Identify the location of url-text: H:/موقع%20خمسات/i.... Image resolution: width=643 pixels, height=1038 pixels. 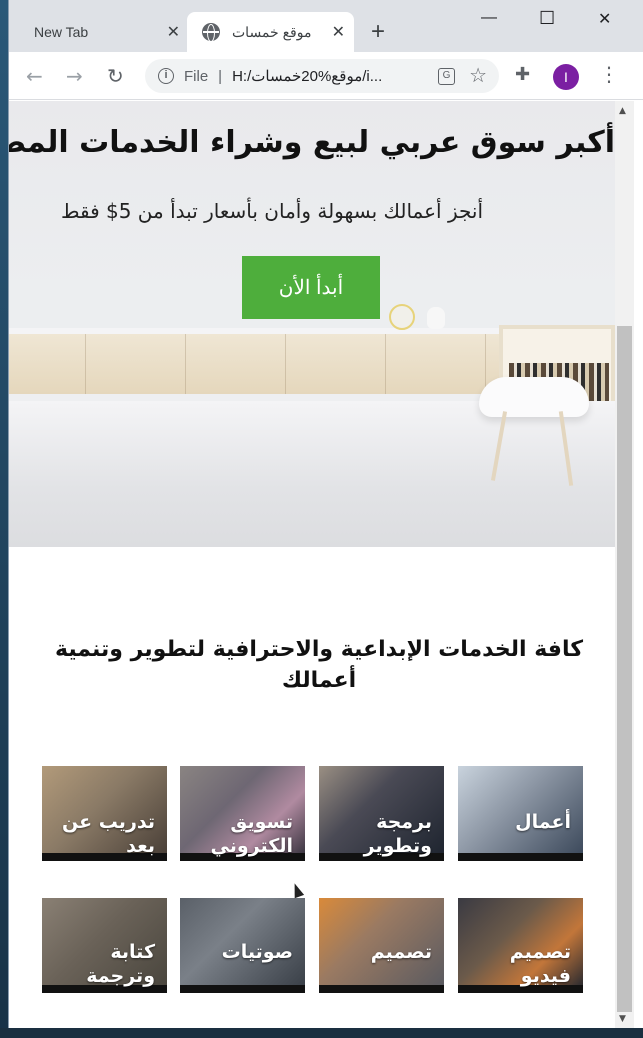
(327, 76).